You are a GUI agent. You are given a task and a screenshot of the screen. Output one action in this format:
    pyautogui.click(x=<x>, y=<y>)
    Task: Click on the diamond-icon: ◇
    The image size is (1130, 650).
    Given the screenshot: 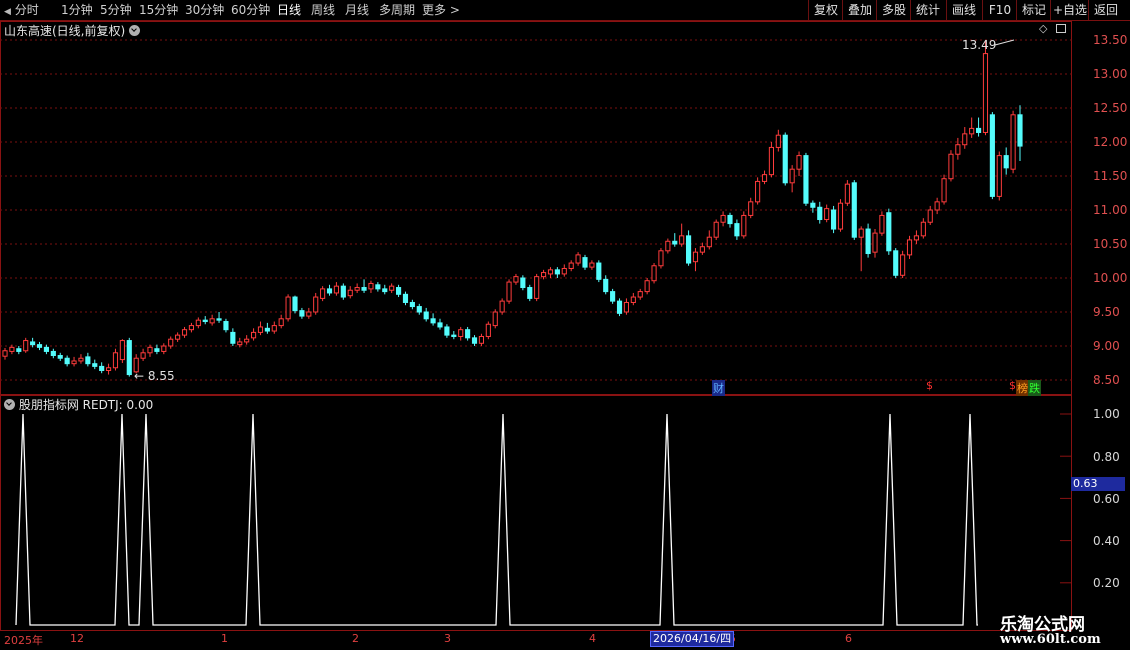 What is the action you would take?
    pyautogui.click(x=1043, y=28)
    